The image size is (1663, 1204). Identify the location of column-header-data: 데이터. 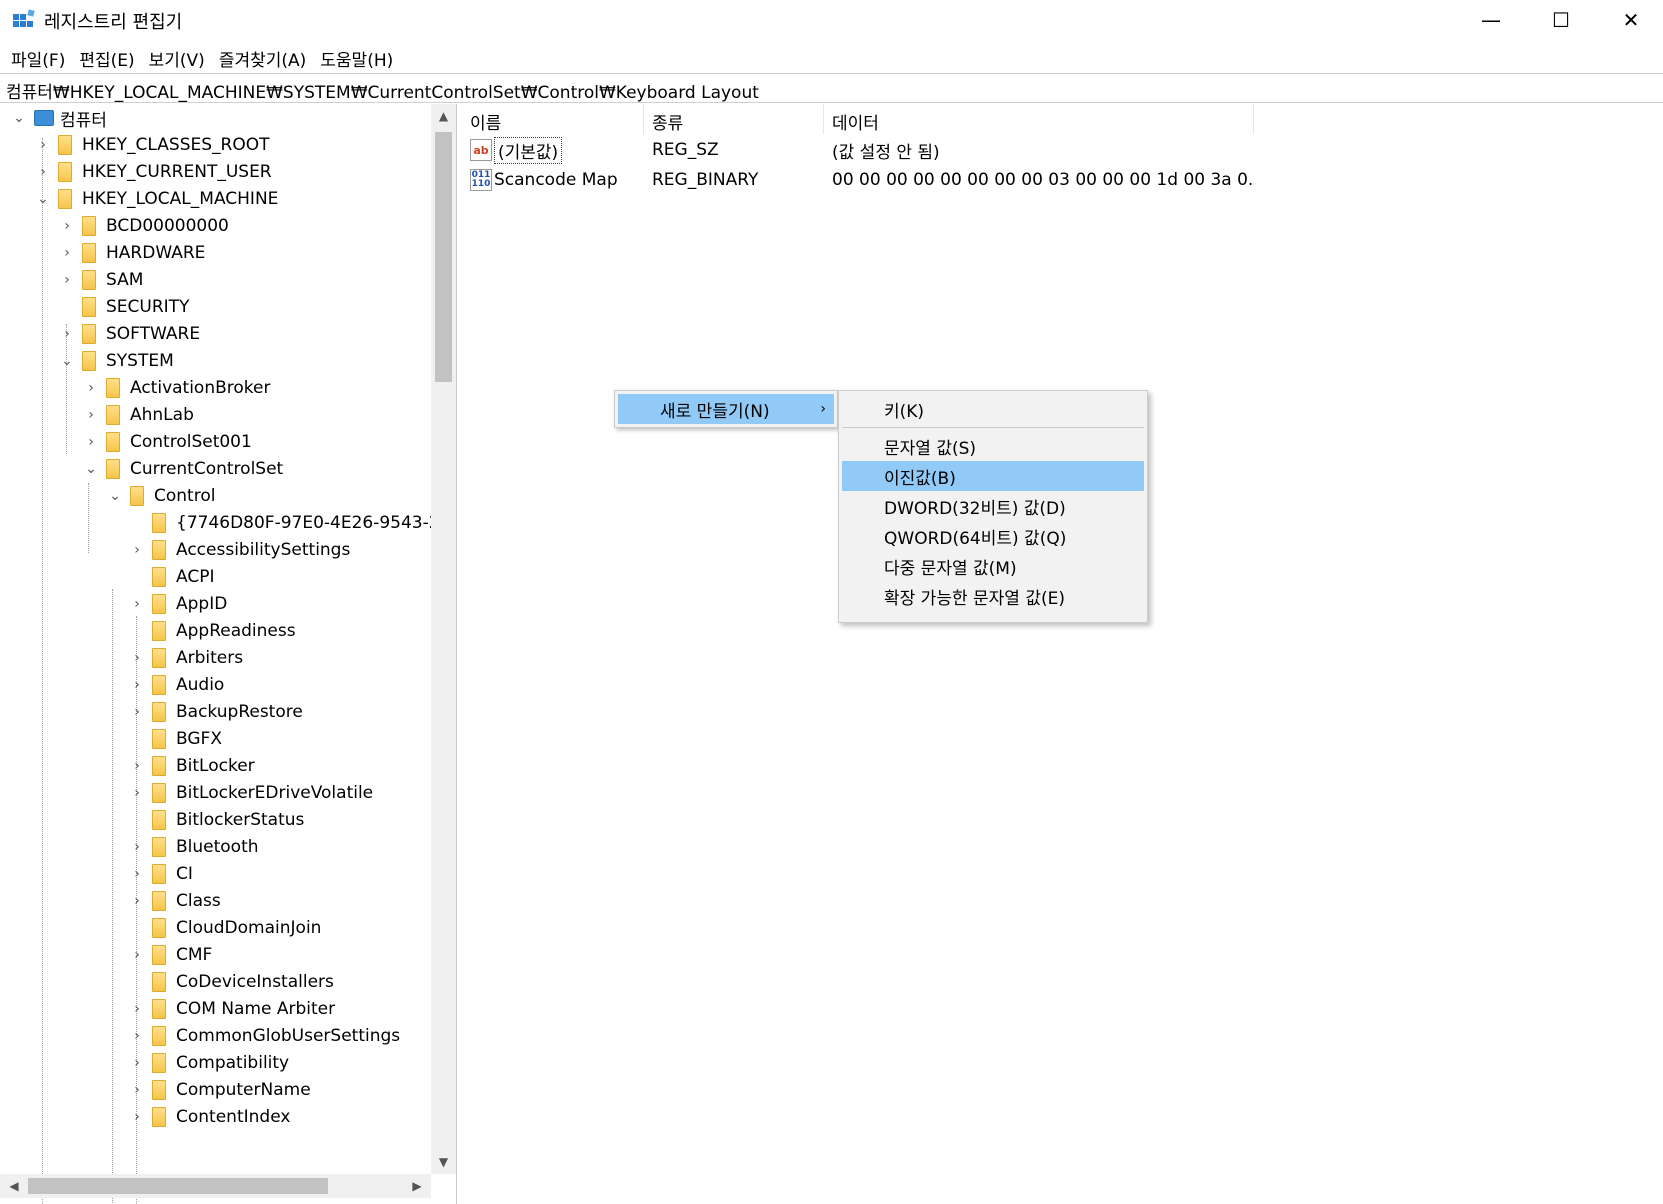
(1039, 119).